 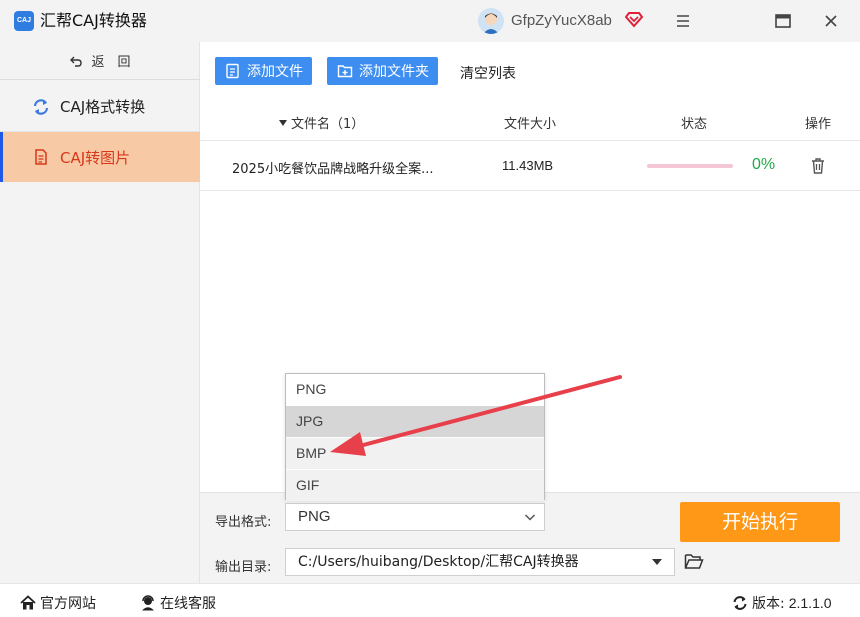 I want to click on official-website-link: 官方网站, so click(x=58, y=603).